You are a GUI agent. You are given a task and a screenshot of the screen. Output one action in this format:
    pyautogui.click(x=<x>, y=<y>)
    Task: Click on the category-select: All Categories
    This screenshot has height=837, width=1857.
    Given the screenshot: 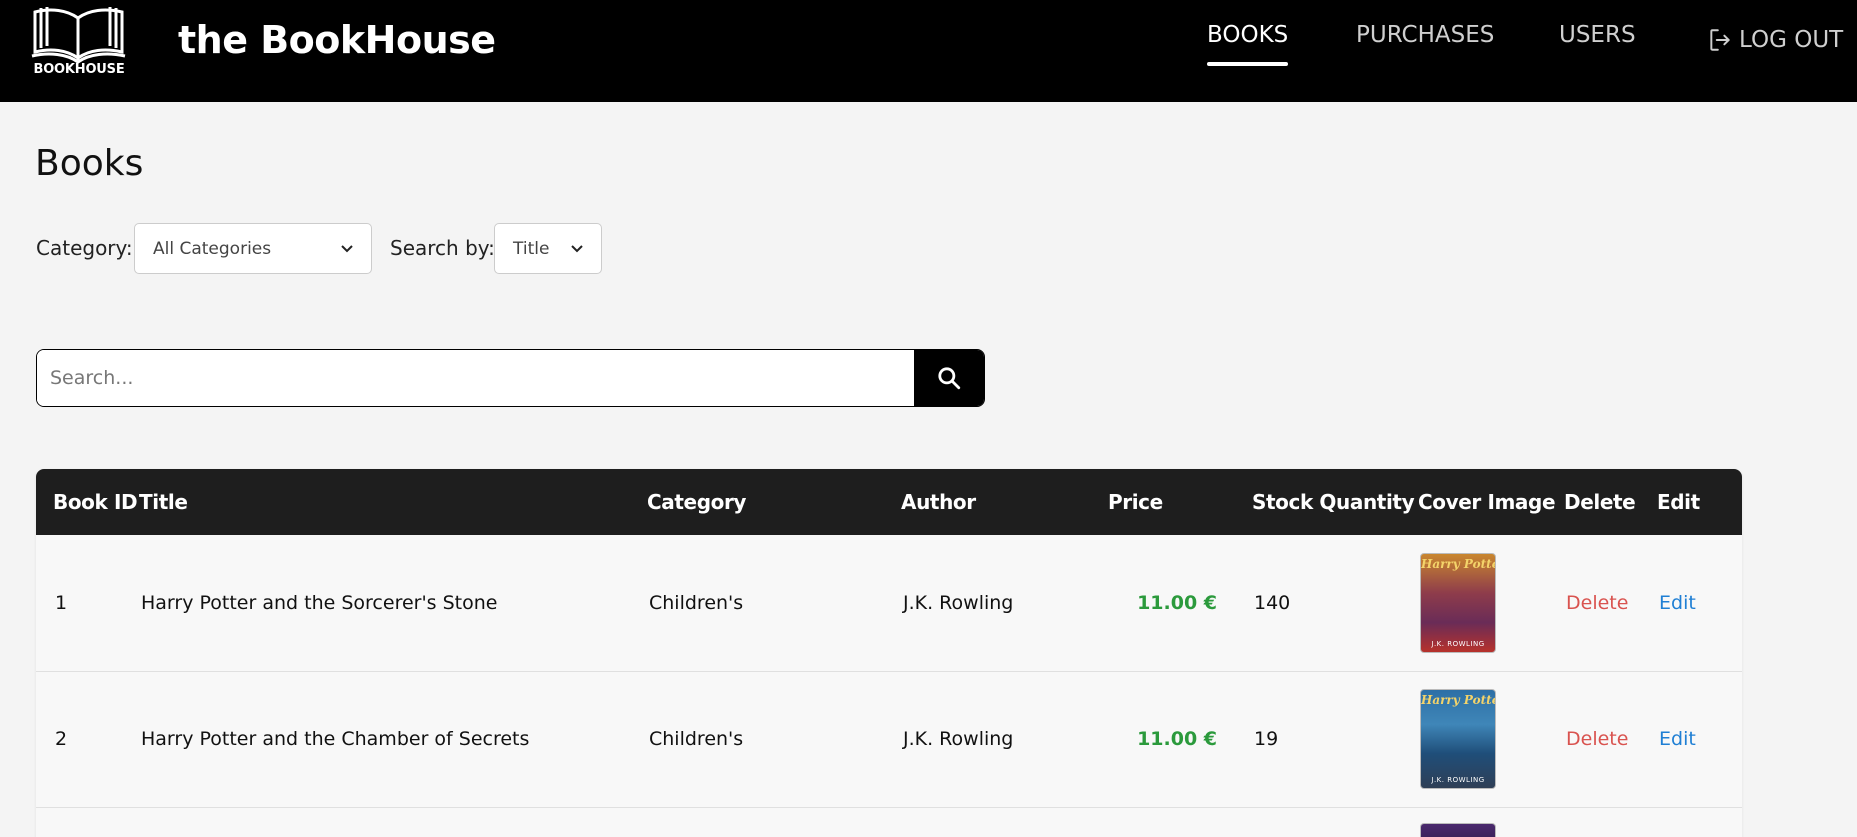 What is the action you would take?
    pyautogui.click(x=253, y=248)
    